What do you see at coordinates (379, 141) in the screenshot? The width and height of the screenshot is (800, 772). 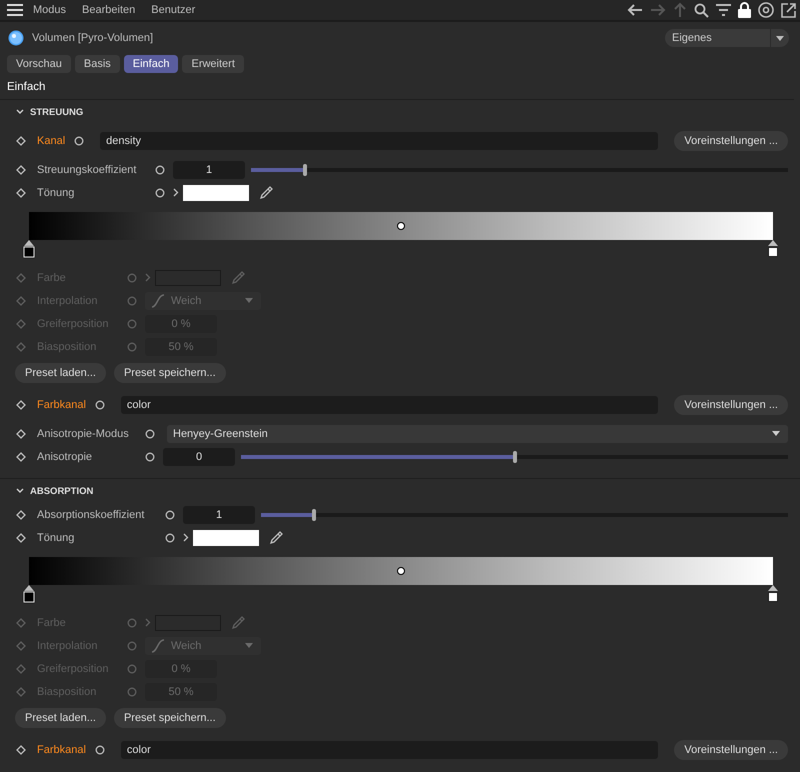 I see `channel-field: density` at bounding box center [379, 141].